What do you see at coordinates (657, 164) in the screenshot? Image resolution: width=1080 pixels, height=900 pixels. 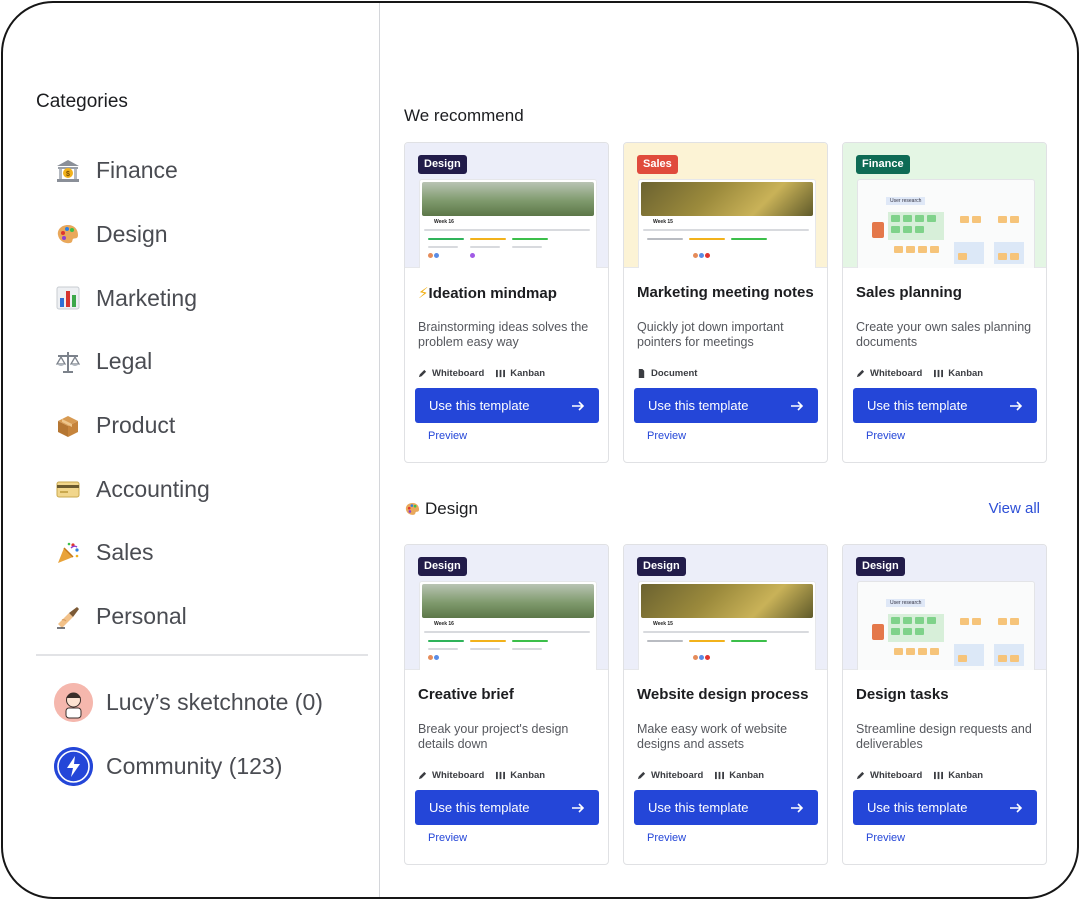 I see `category-badge: Sales` at bounding box center [657, 164].